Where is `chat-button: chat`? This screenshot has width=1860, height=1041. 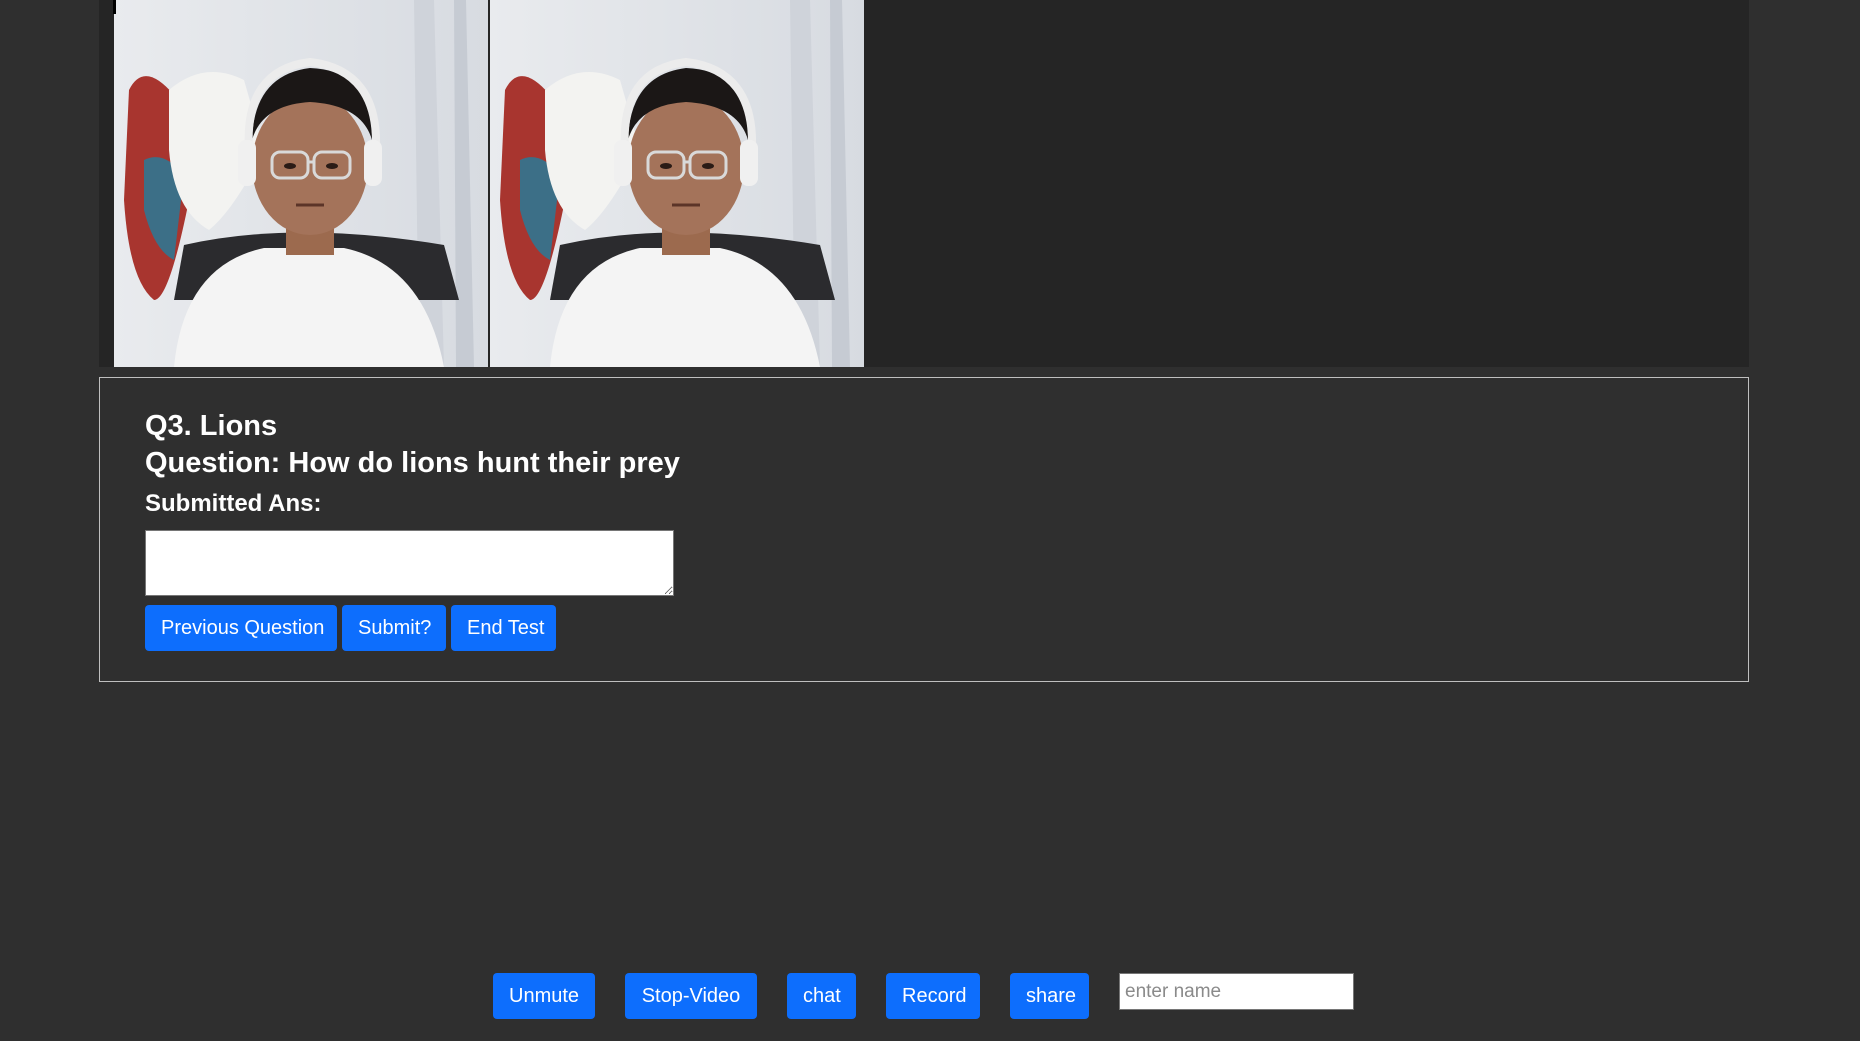 chat-button: chat is located at coordinates (821, 996).